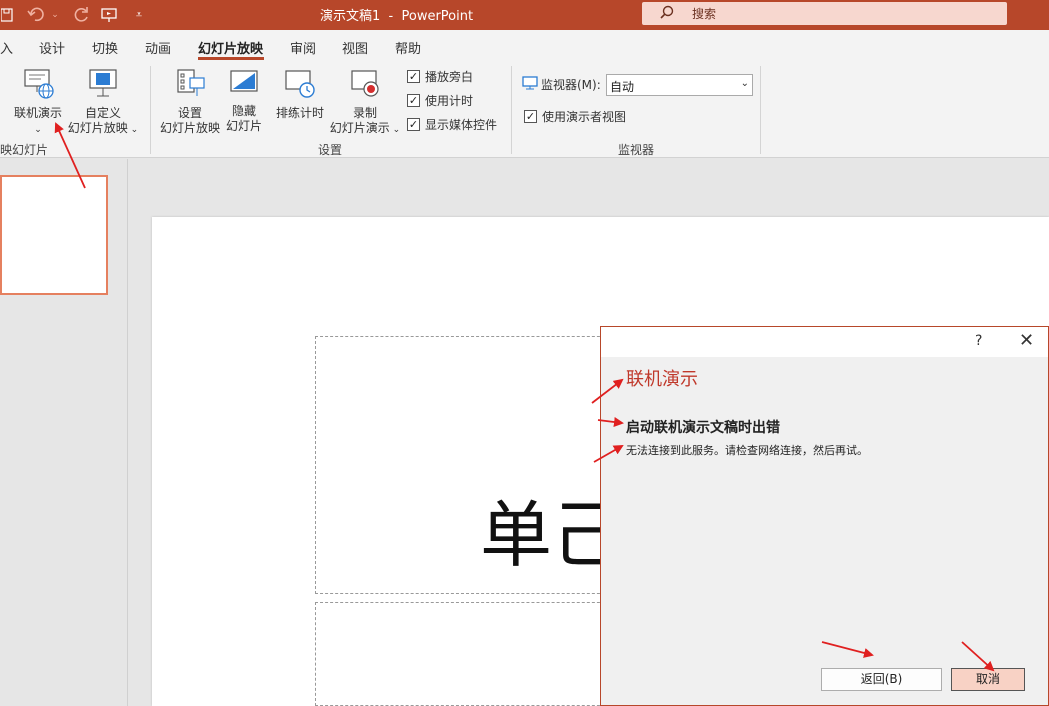  I want to click on group-label-monitors: 监视器, so click(636, 150).